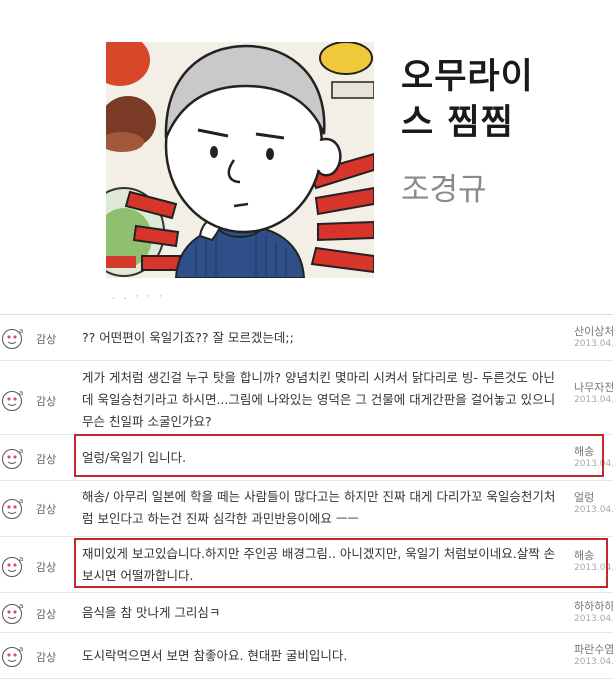  What do you see at coordinates (444, 186) in the screenshot?
I see `book-author: 조경규` at bounding box center [444, 186].